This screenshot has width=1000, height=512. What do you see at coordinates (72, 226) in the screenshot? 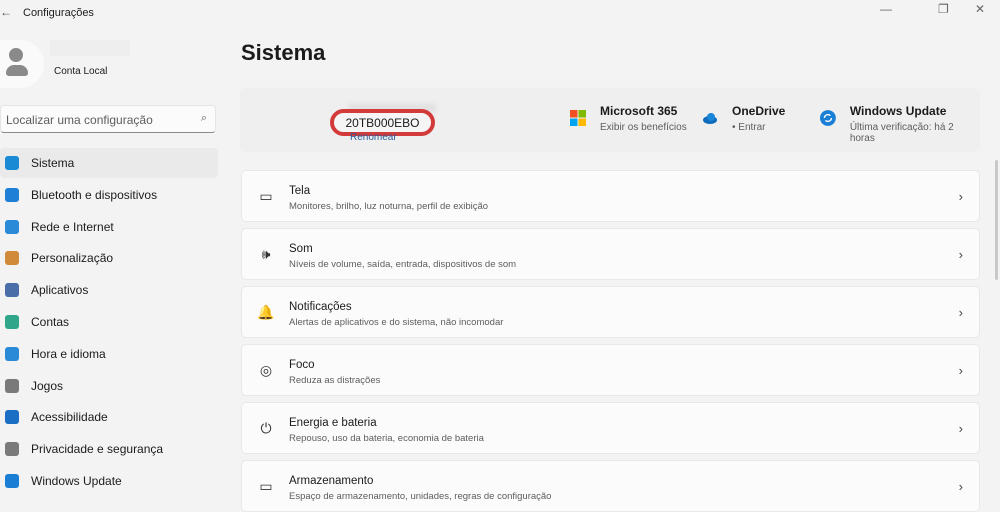
I see `sidebar-item-label: Rede e Internet` at bounding box center [72, 226].